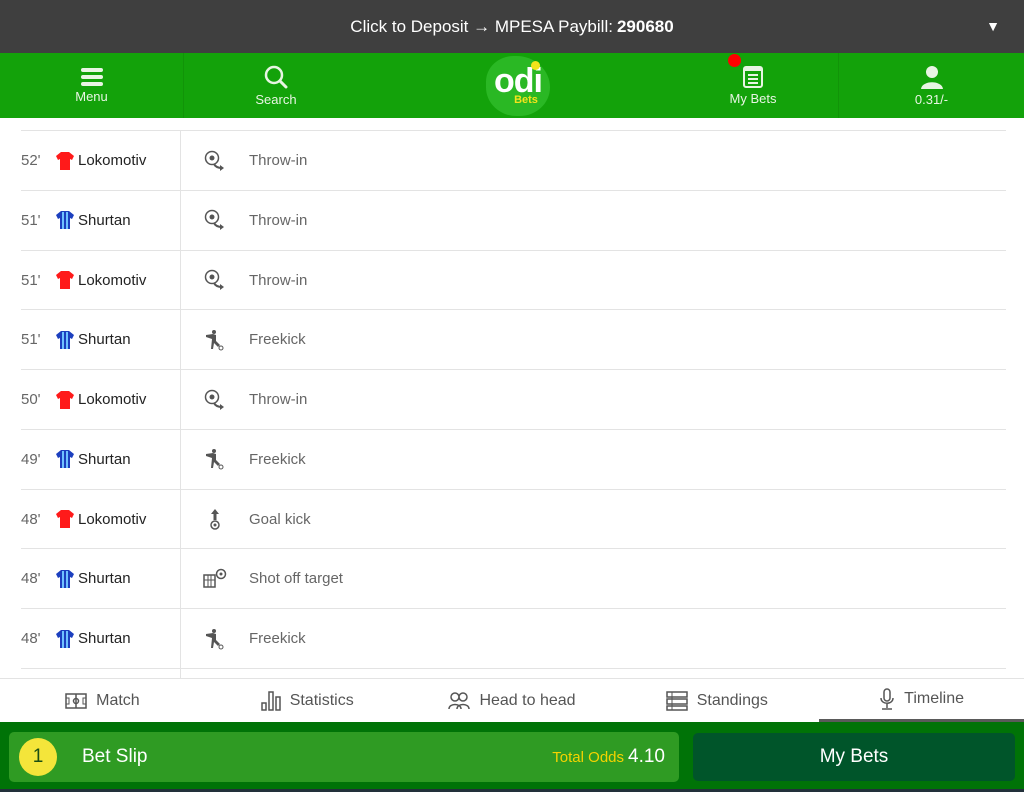  What do you see at coordinates (459, 700) in the screenshot?
I see `users-icon` at bounding box center [459, 700].